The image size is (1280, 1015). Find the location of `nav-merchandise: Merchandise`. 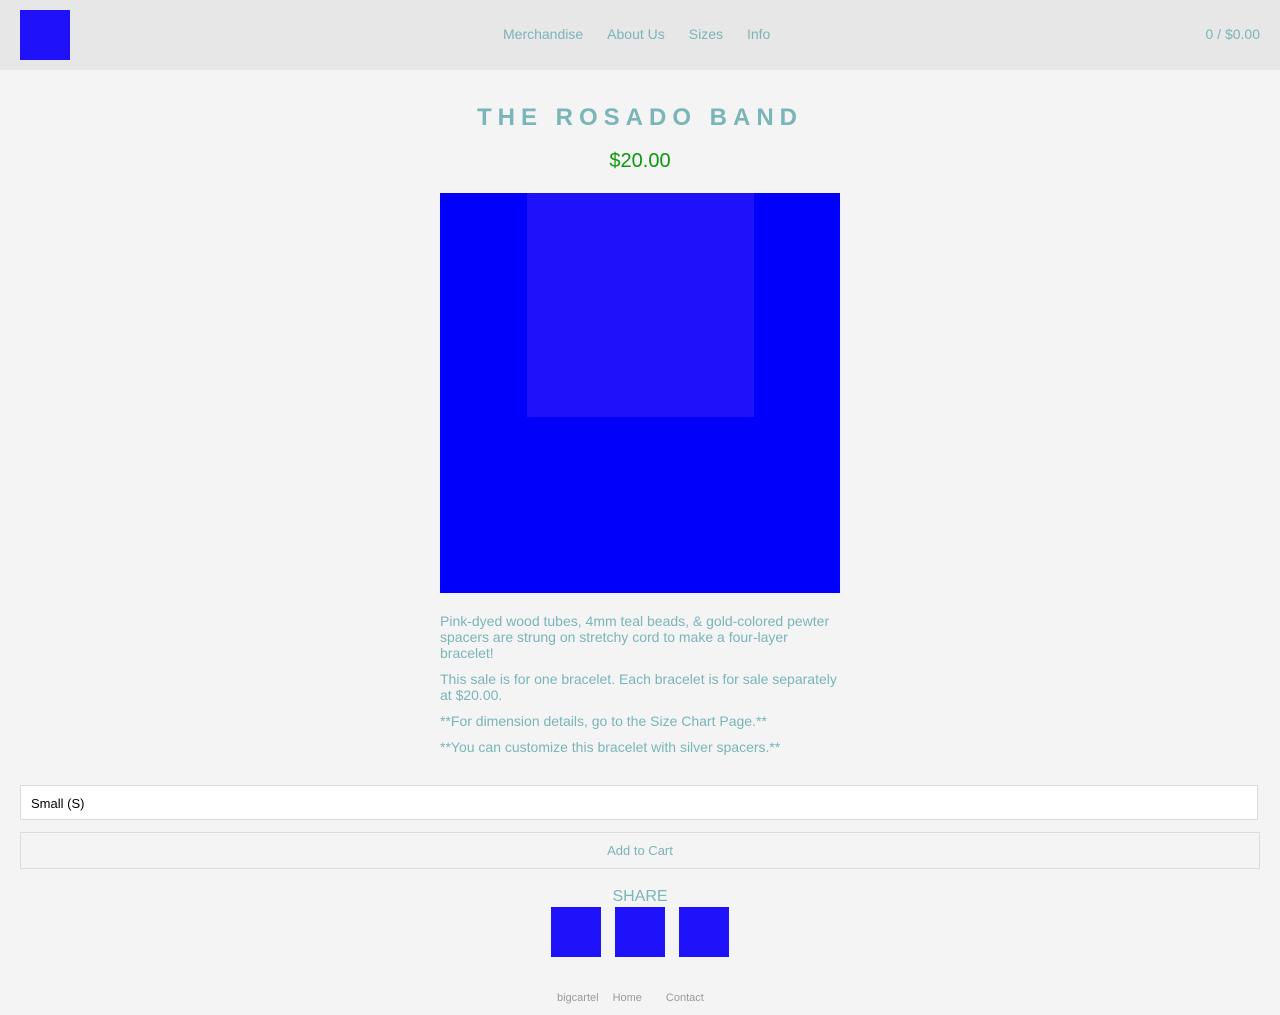

nav-merchandise: Merchandise is located at coordinates (543, 34).